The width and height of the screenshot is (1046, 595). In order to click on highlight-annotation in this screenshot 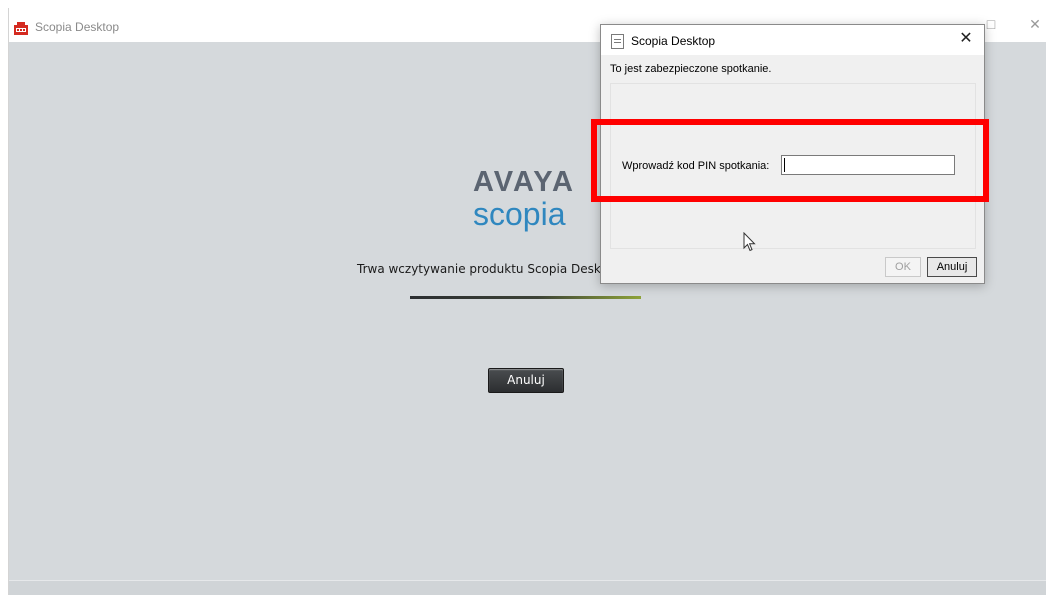, I will do `click(790, 160)`.